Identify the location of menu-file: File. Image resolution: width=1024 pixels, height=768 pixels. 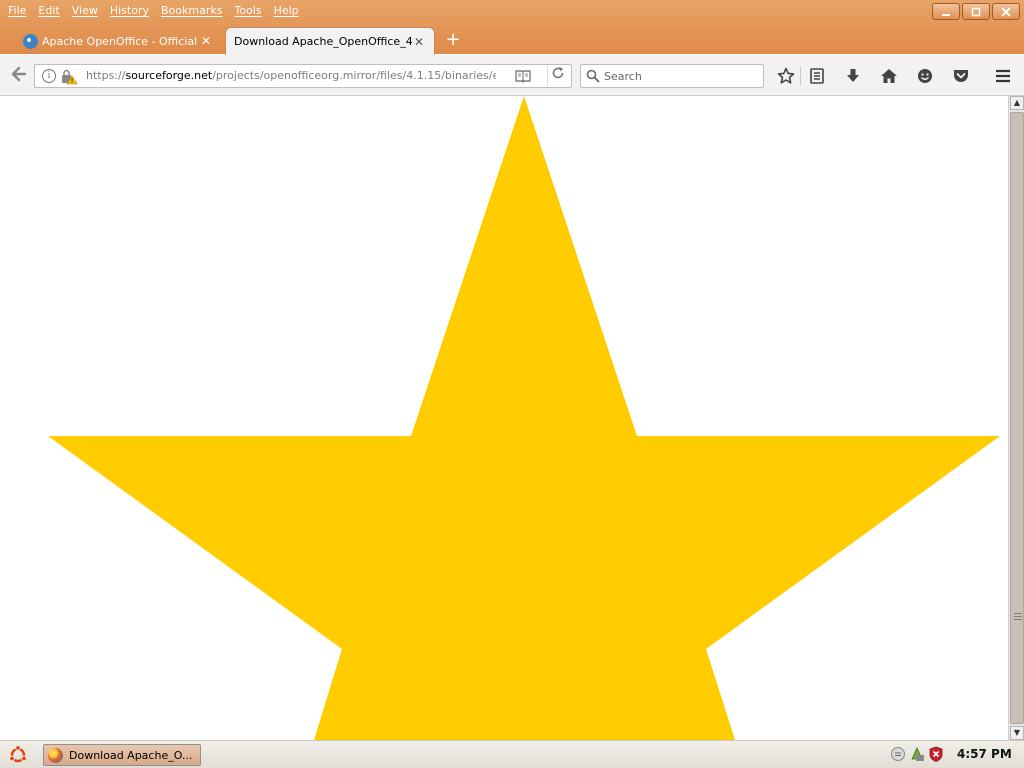
(19, 11).